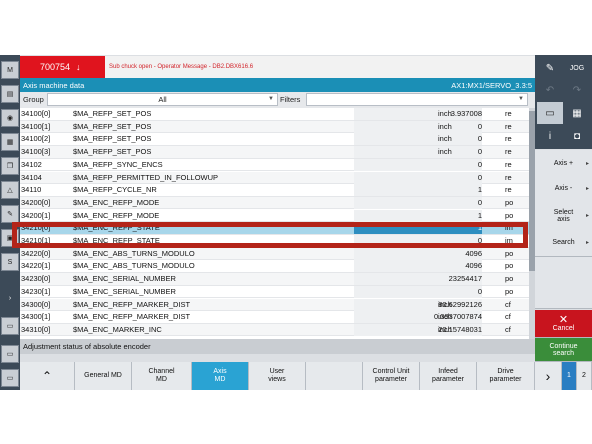 This screenshot has height=444, width=592. Describe the element at coordinates (47, 376) in the screenshot. I see `chevron-up-icon: ⌃` at that location.